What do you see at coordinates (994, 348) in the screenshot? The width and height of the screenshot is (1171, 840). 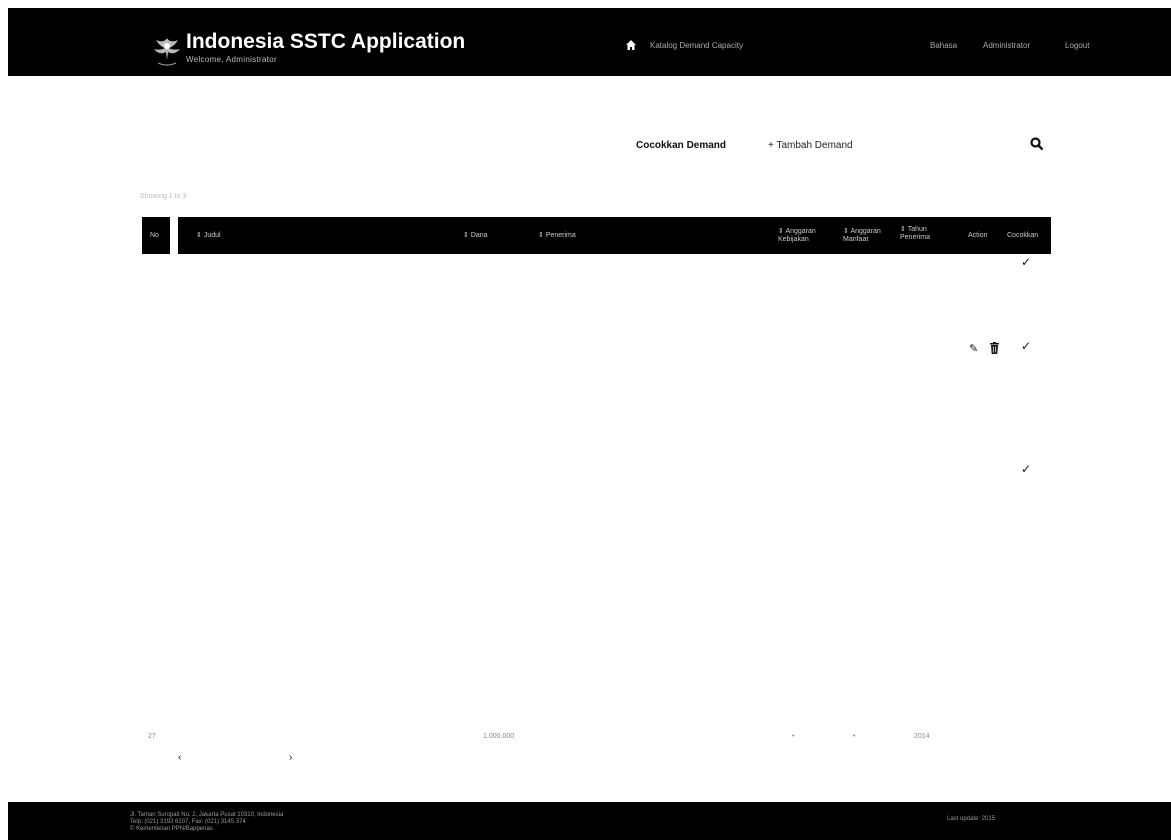 I see `row-2-delete-icon` at bounding box center [994, 348].